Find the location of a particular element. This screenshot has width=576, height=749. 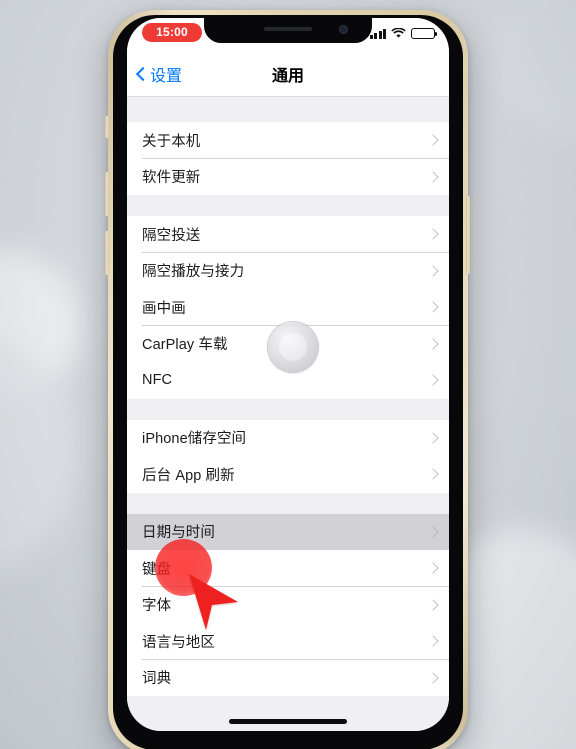

list-item-label: 词典 is located at coordinates (157, 679).